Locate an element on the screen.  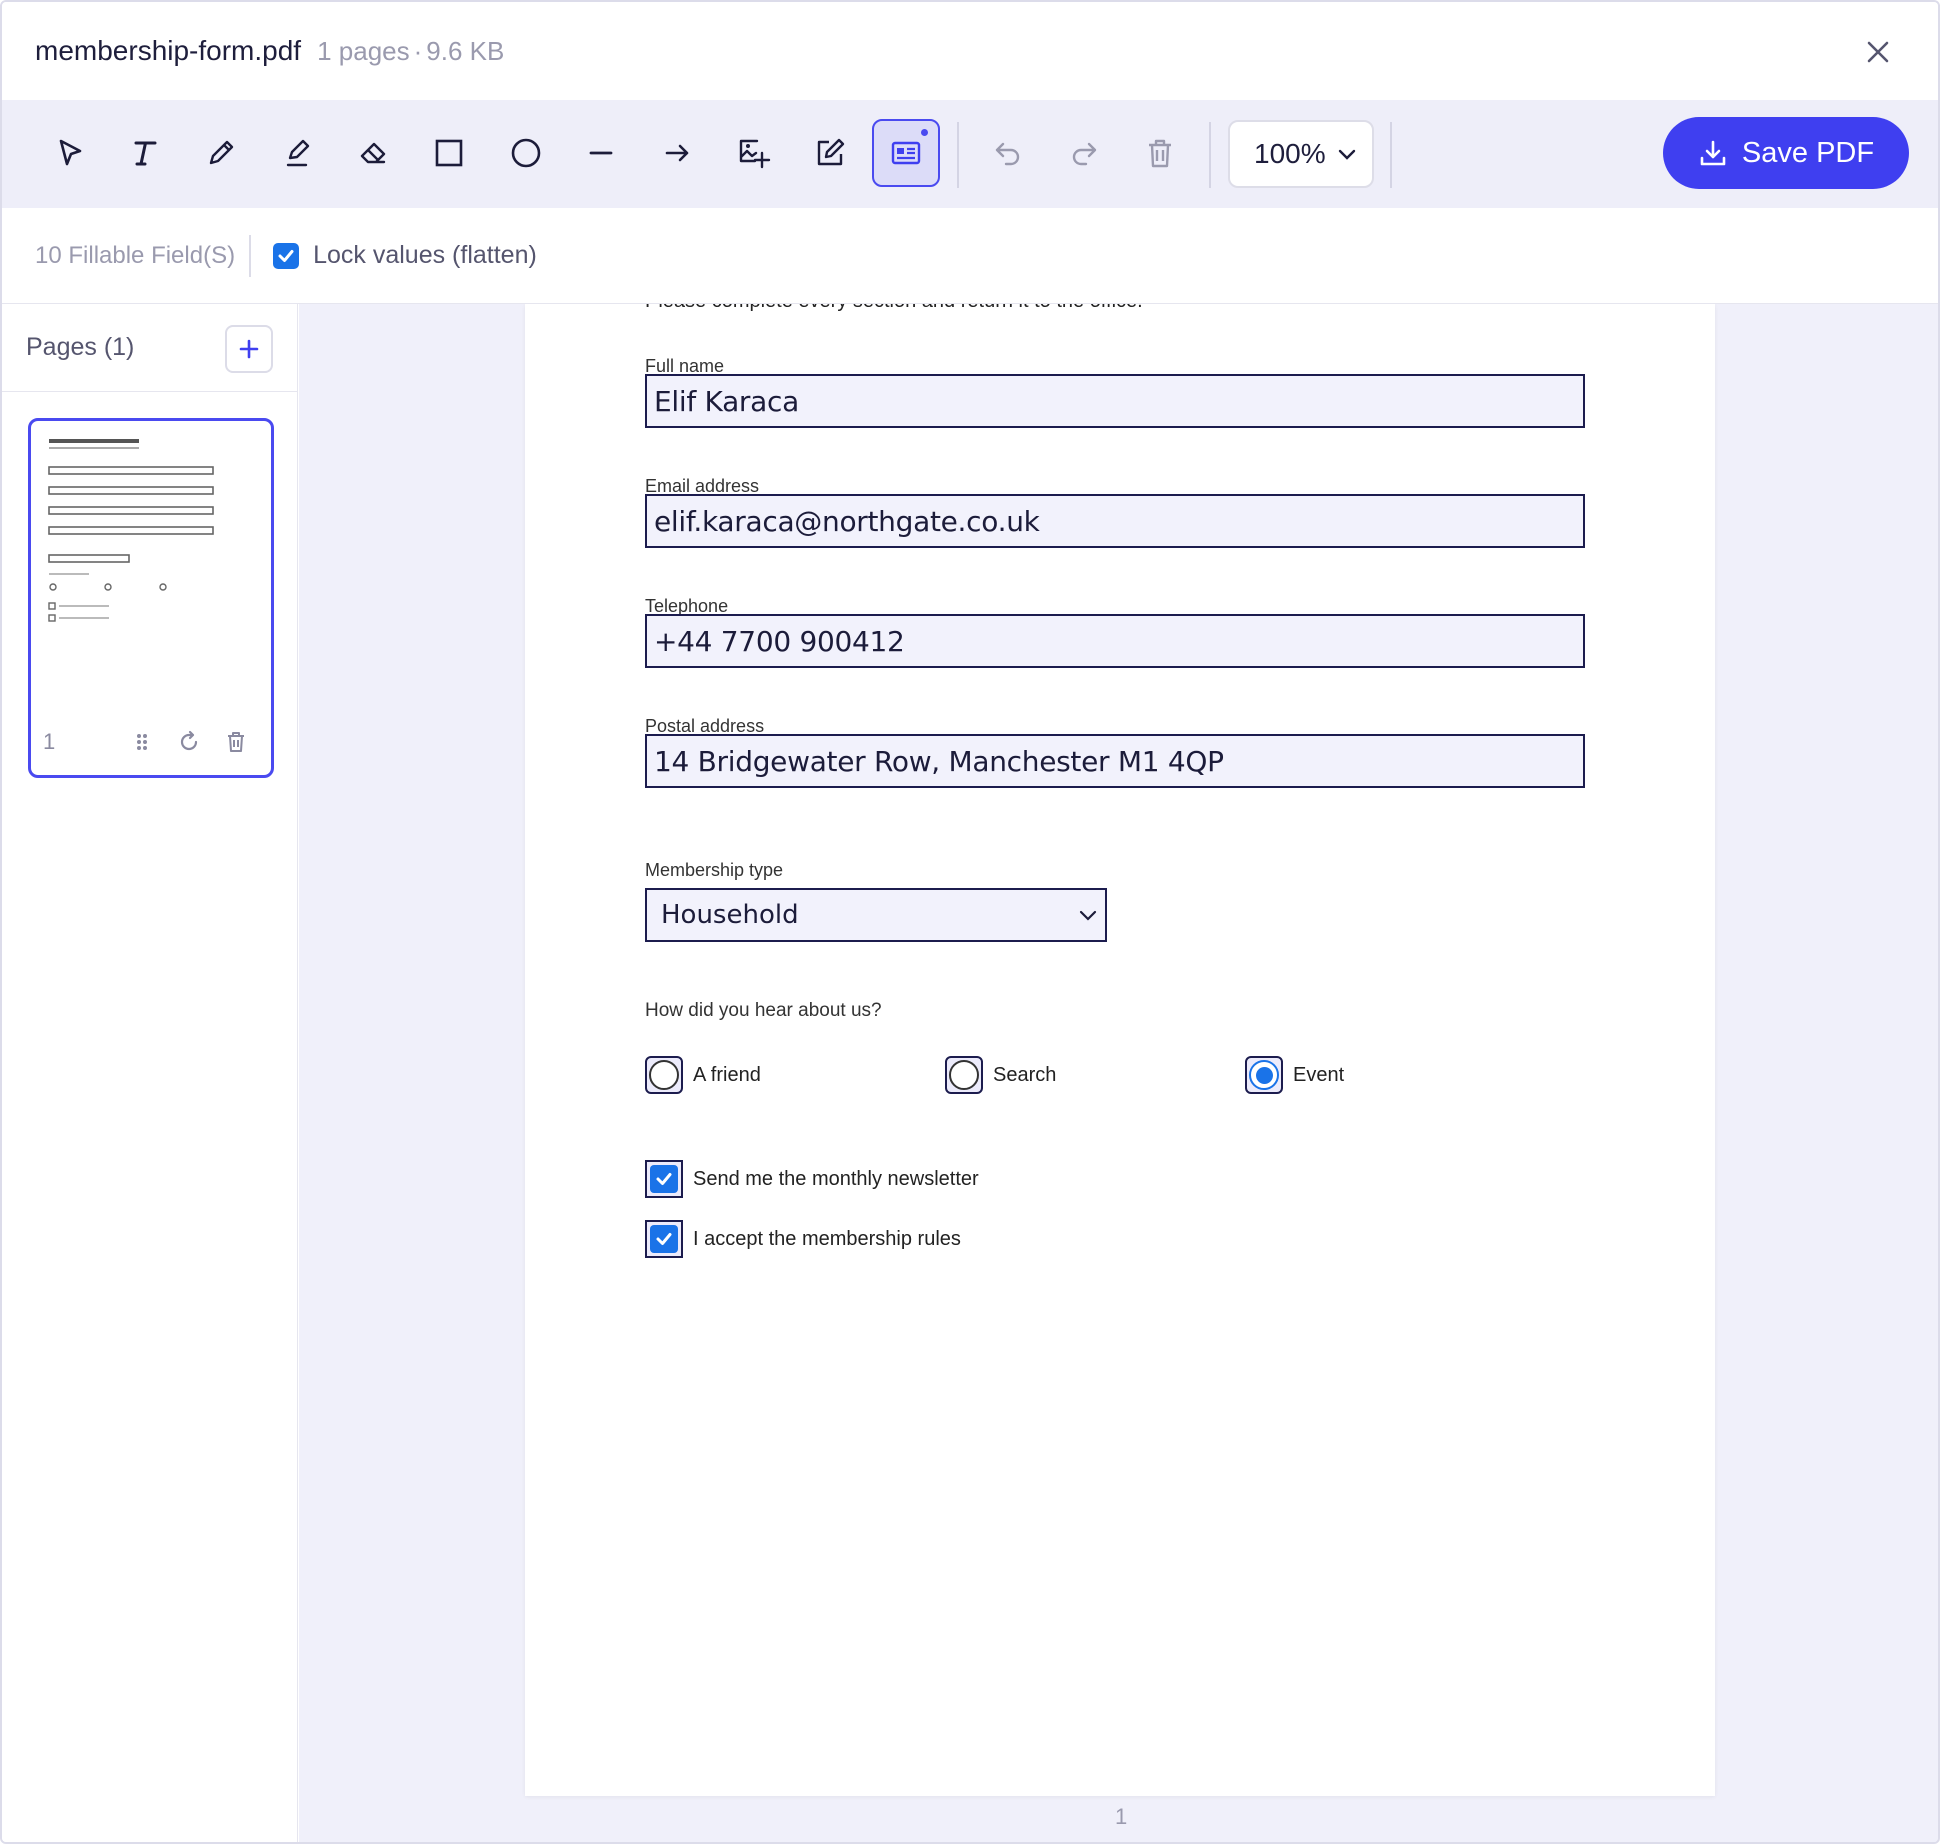
zoom-select: 100% is located at coordinates (1301, 154).